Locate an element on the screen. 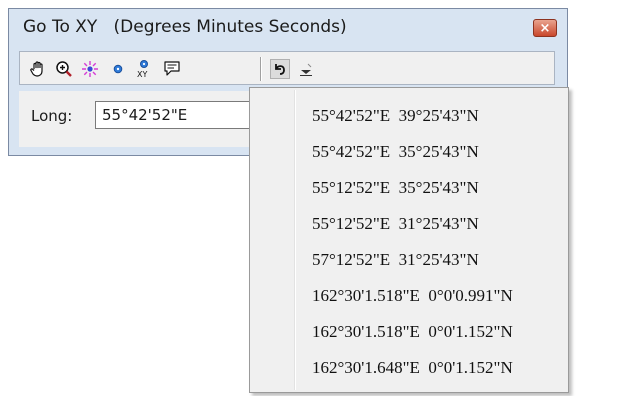 This screenshot has width=634, height=396. recent-location-item: 55°12'52"E 31°25'43"N is located at coordinates (395, 224).